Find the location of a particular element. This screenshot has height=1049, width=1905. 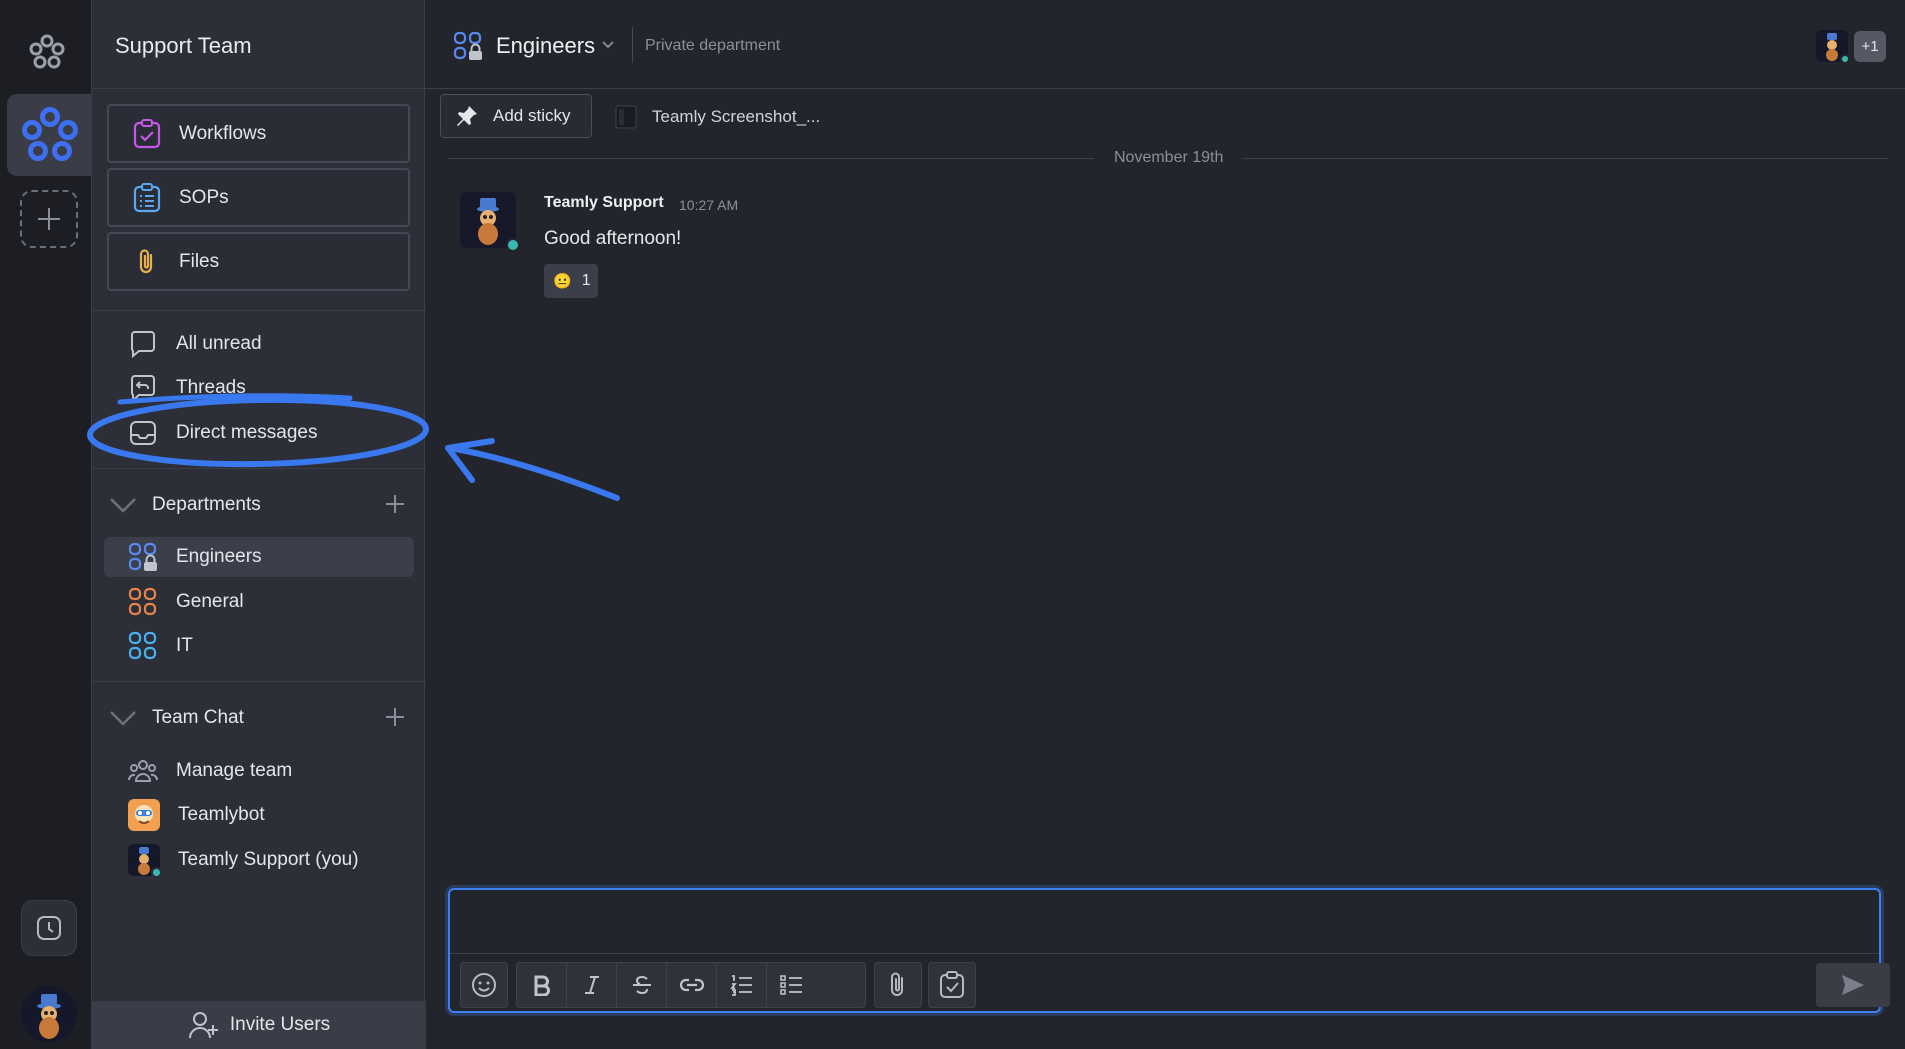

link-button is located at coordinates (692, 985).